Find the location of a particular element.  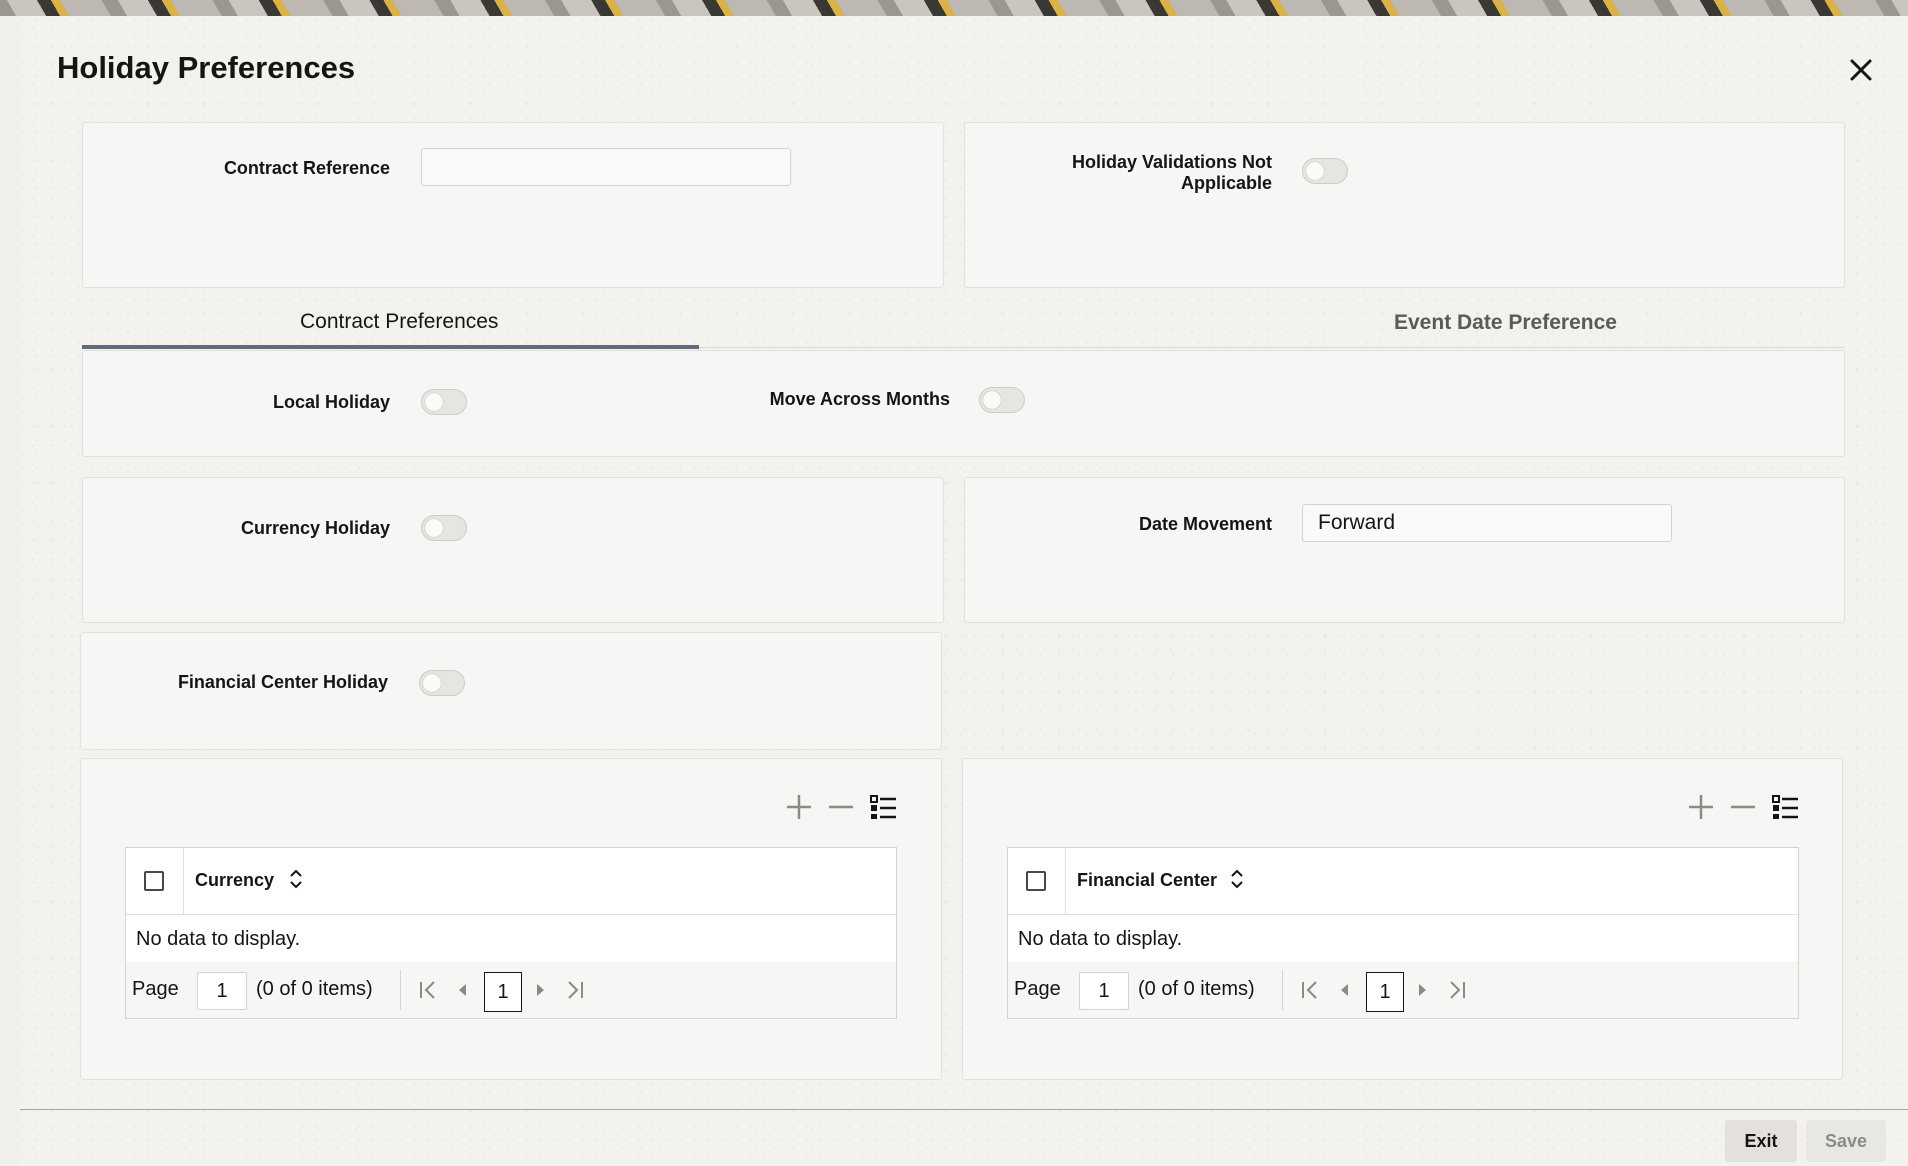

holiday-validations-label-line2: Applicable is located at coordinates (1226, 183).